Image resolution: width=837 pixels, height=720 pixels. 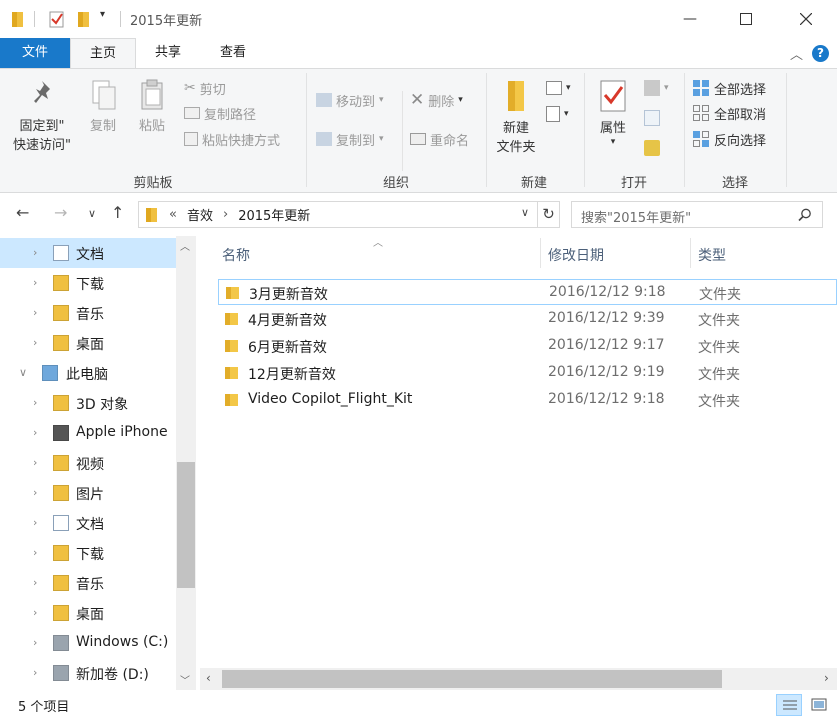 What do you see at coordinates (173, 214) in the screenshot?
I see `breadcrumb-overflow: «` at bounding box center [173, 214].